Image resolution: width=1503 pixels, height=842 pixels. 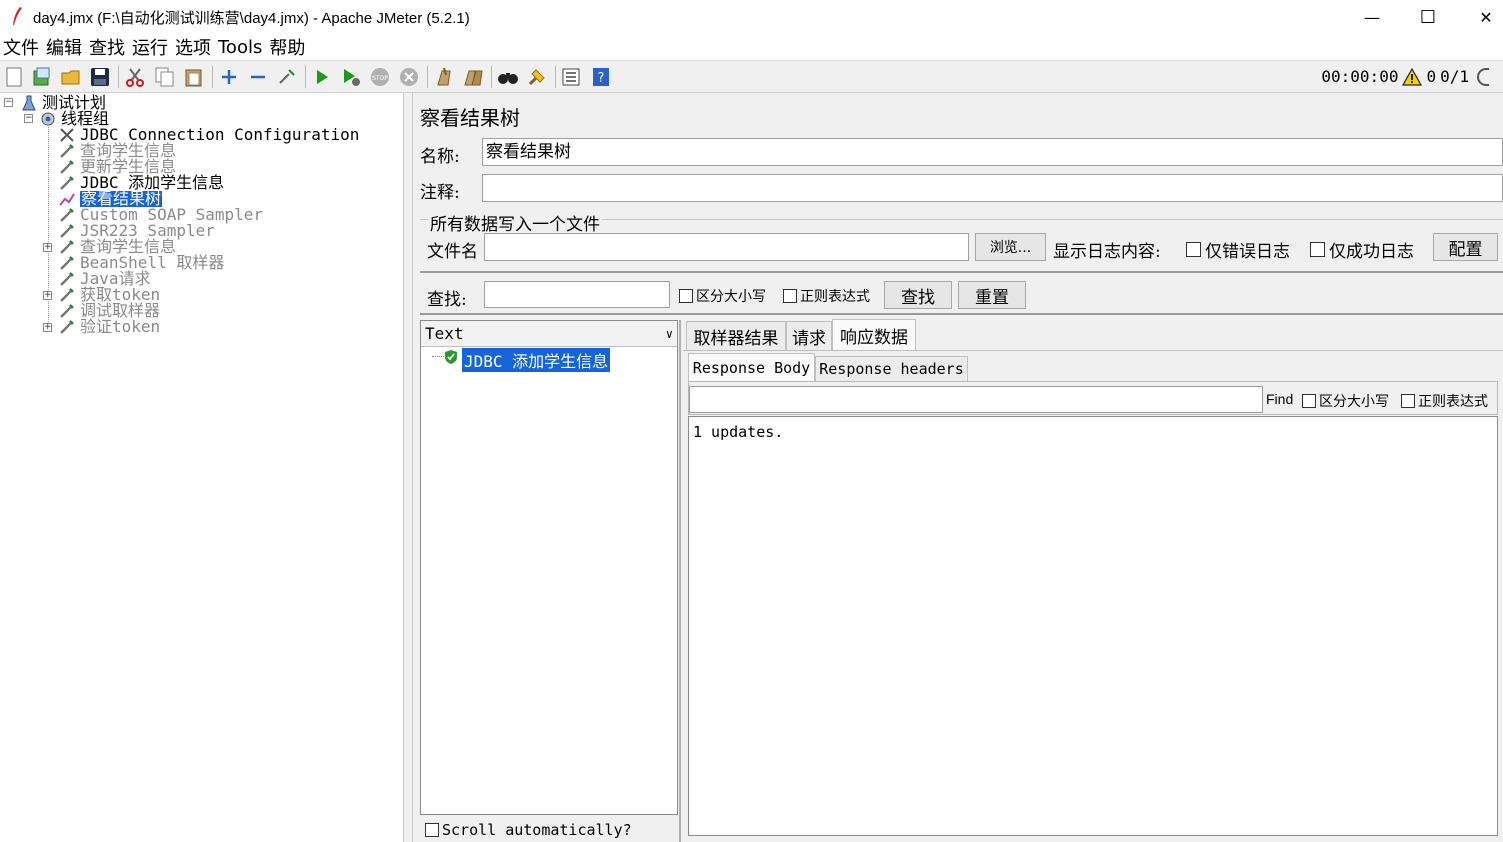 What do you see at coordinates (473, 77) in the screenshot?
I see `clear-all-icon` at bounding box center [473, 77].